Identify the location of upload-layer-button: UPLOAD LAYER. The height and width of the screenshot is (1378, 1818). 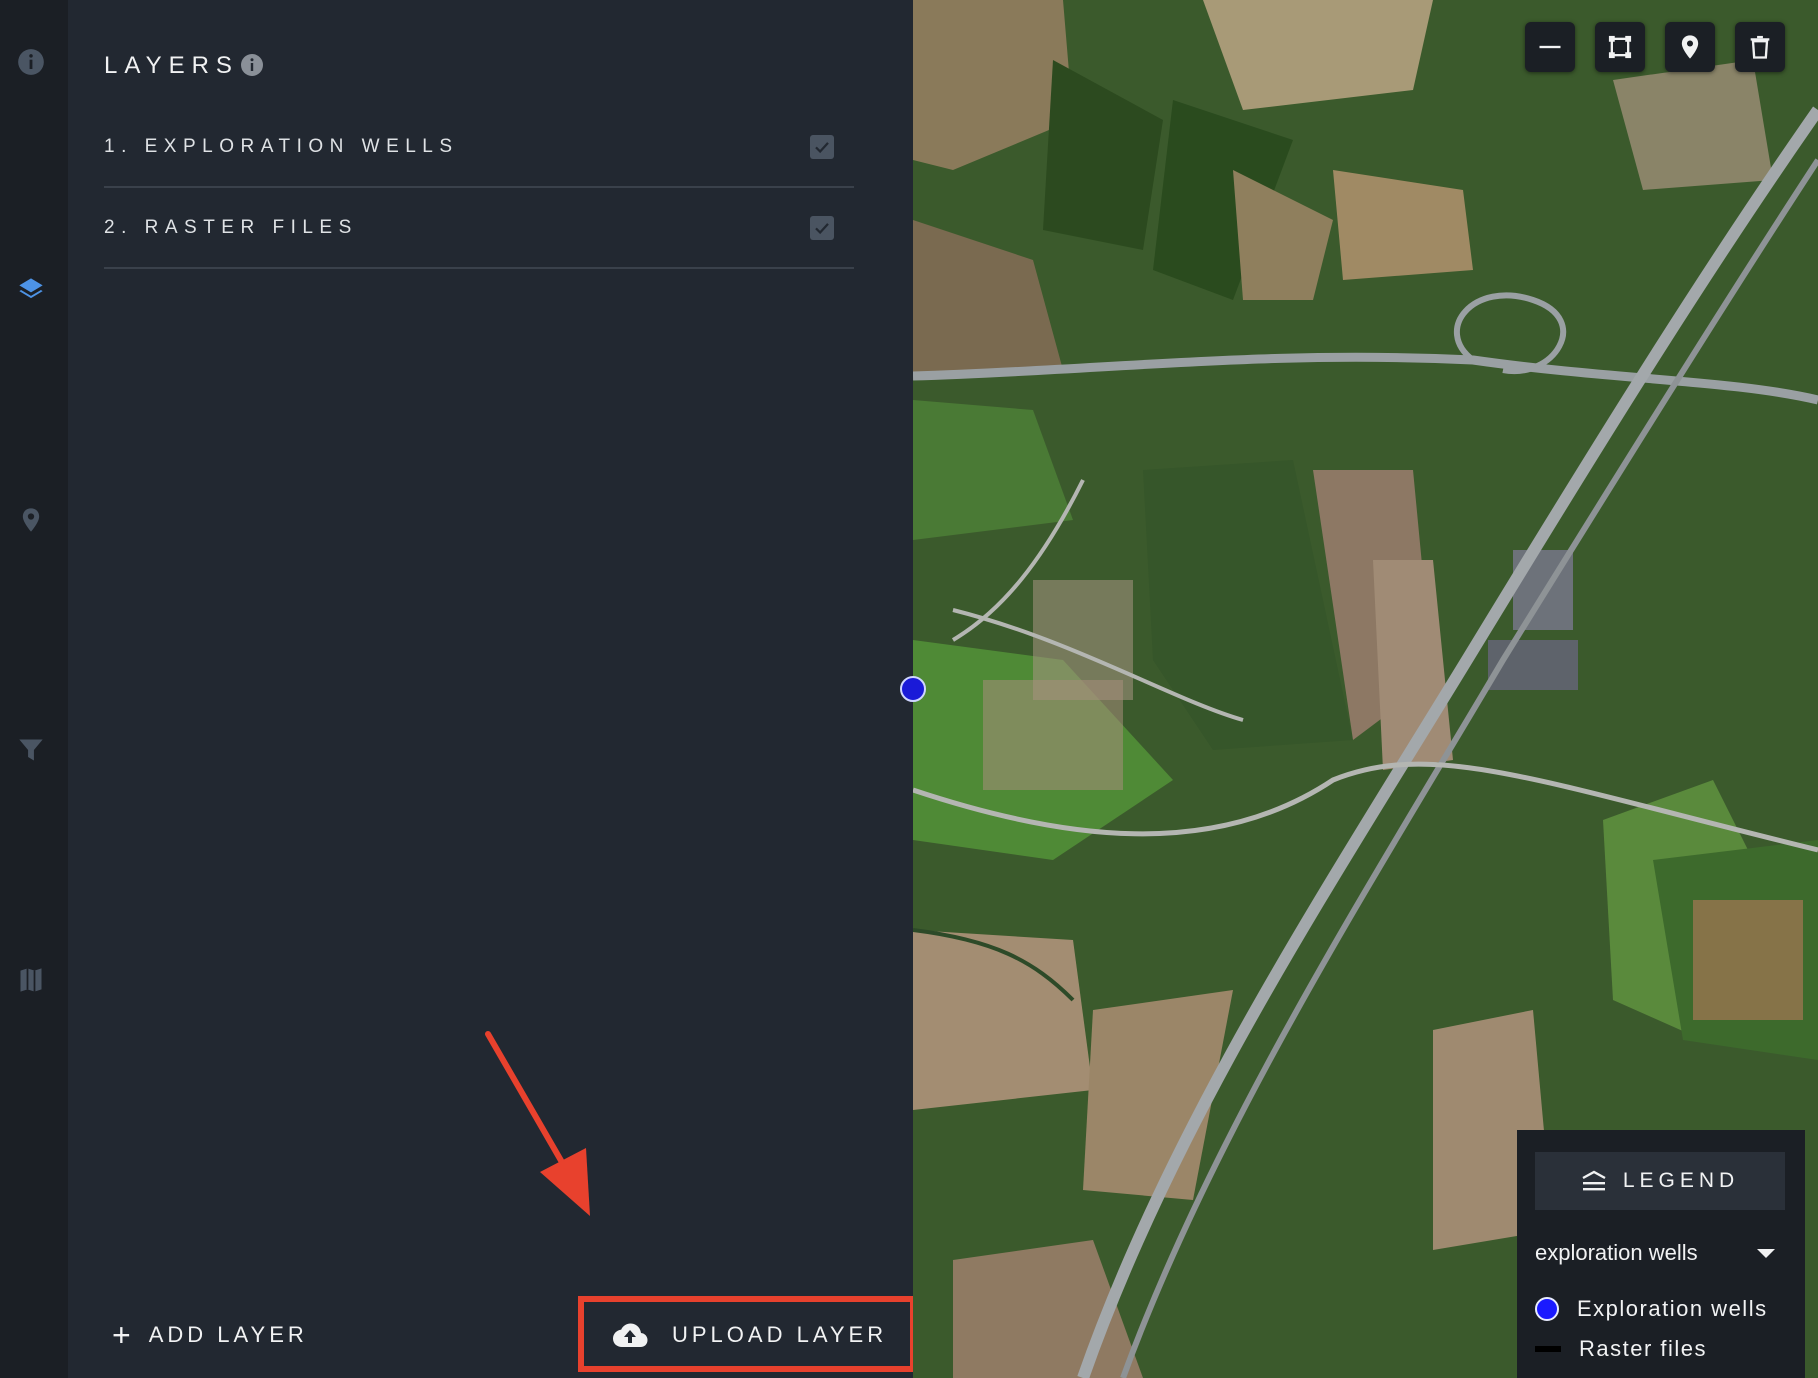
(749, 1335).